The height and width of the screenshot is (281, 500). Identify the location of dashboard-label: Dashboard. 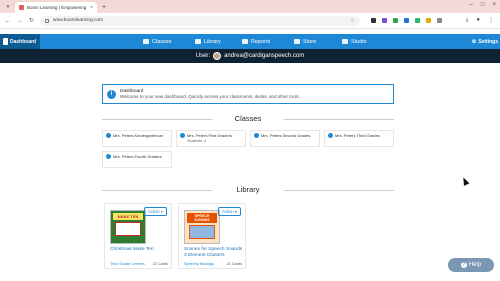
(23, 41).